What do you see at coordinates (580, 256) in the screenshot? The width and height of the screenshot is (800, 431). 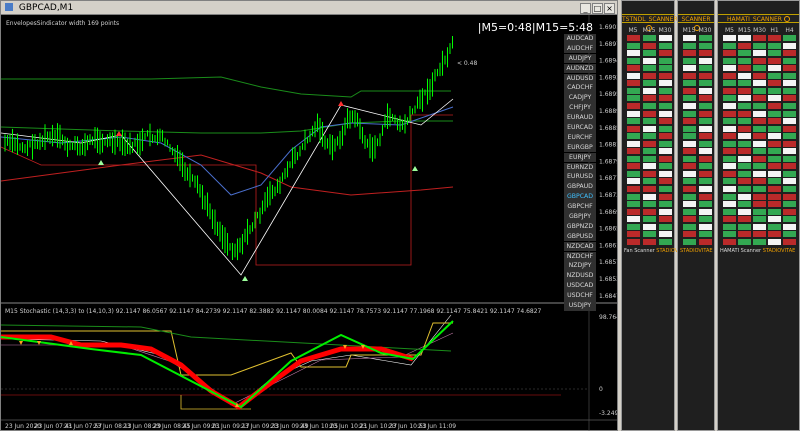 I see `pair-item: NZDCHF` at bounding box center [580, 256].